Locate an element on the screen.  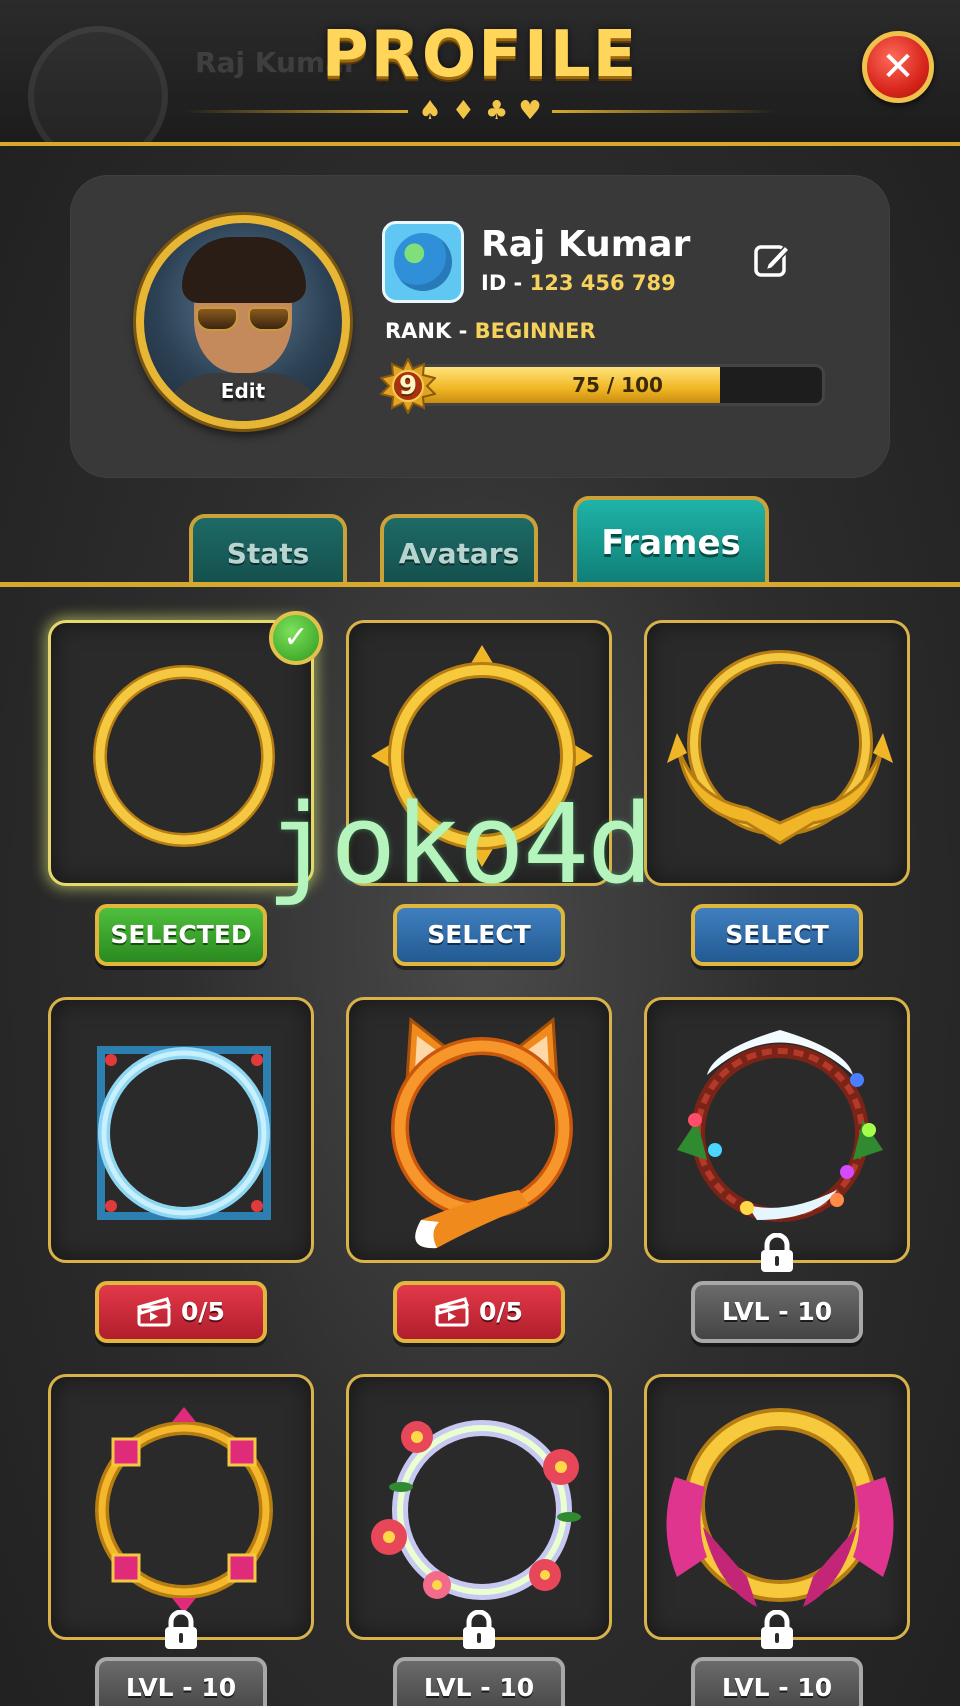
rank-line: RANK - BEGINNER is located at coordinates (490, 331).